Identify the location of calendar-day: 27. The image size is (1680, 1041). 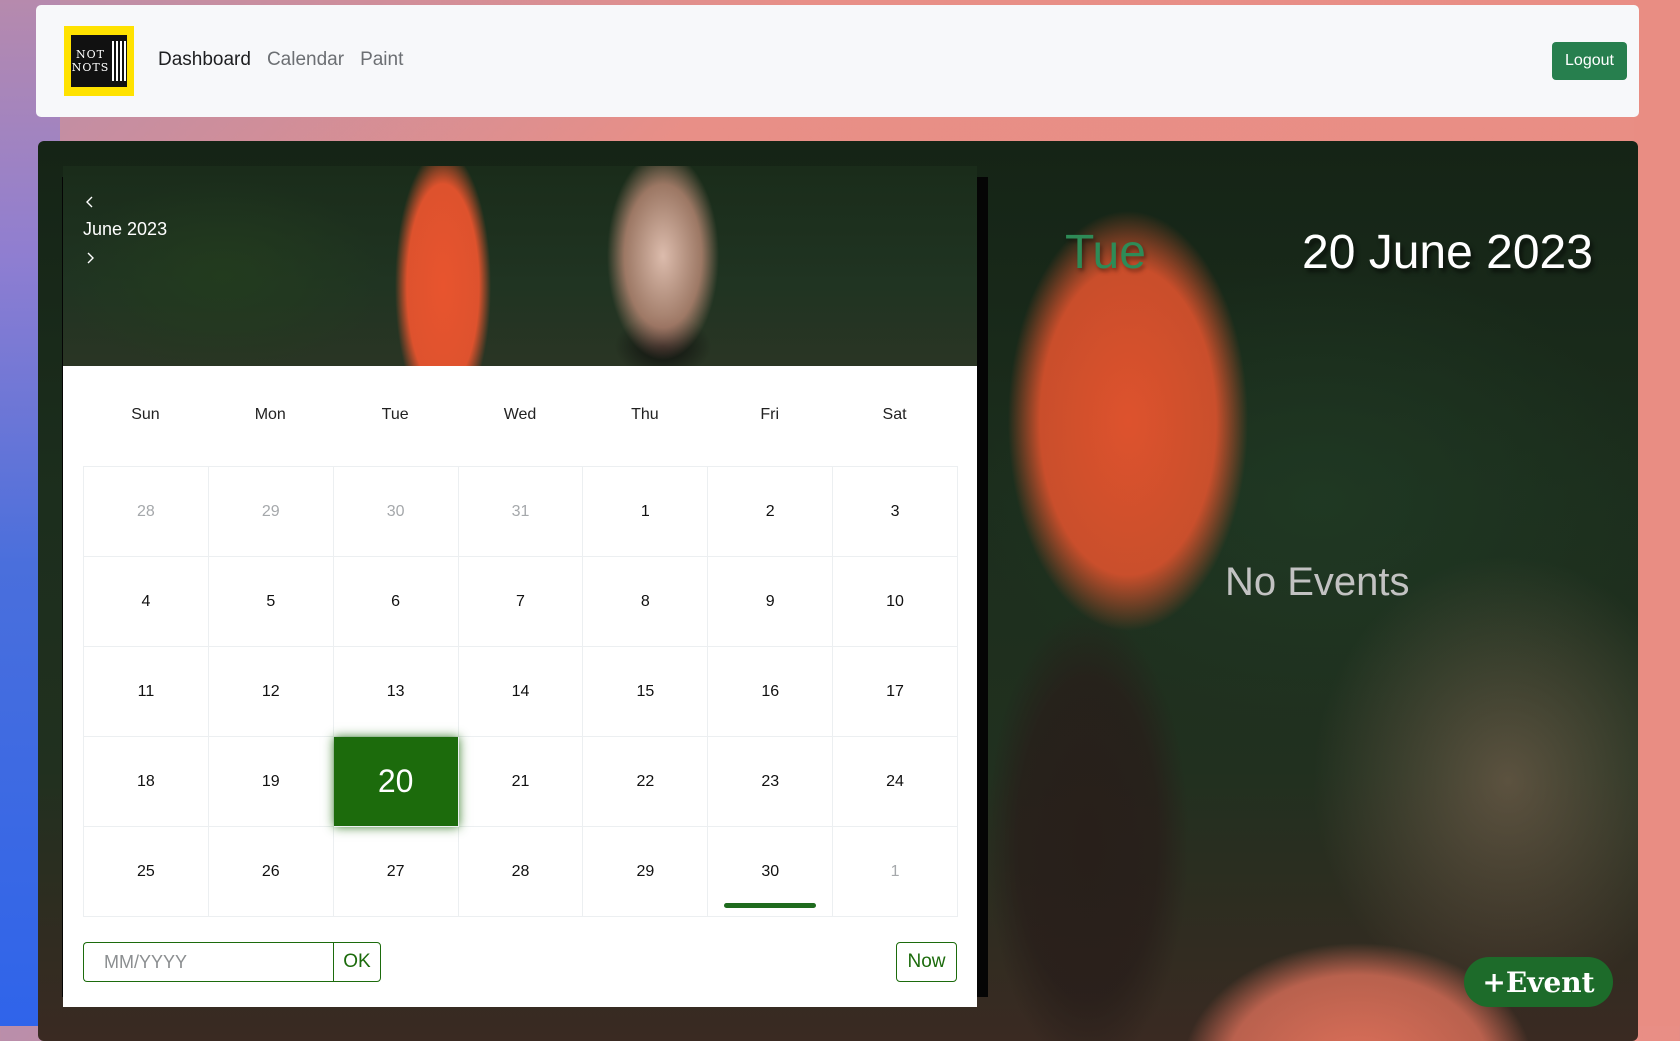
(396, 872).